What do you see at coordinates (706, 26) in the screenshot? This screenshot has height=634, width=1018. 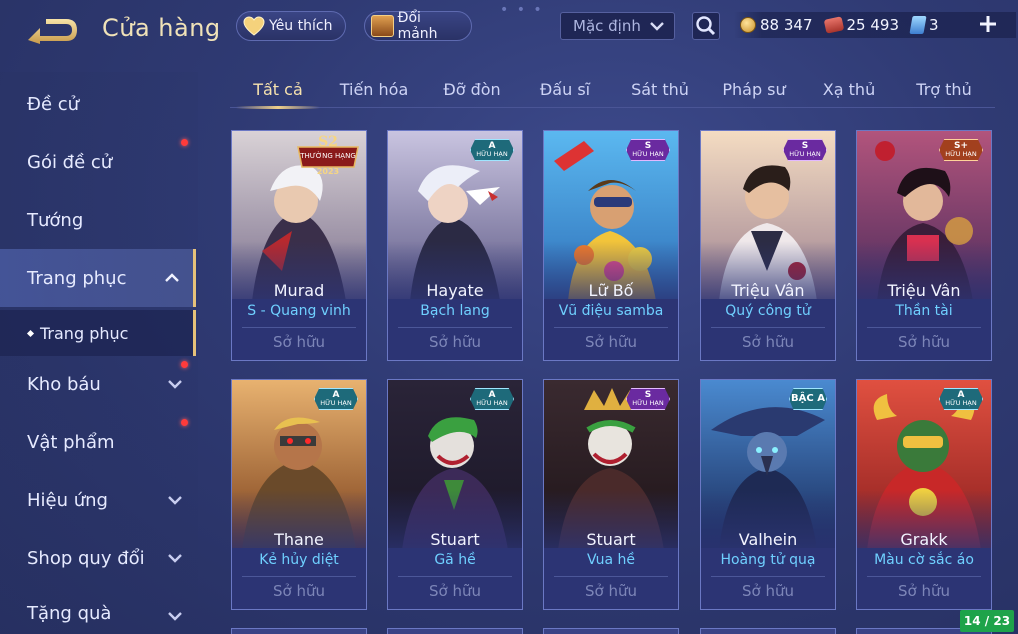 I see `search-button` at bounding box center [706, 26].